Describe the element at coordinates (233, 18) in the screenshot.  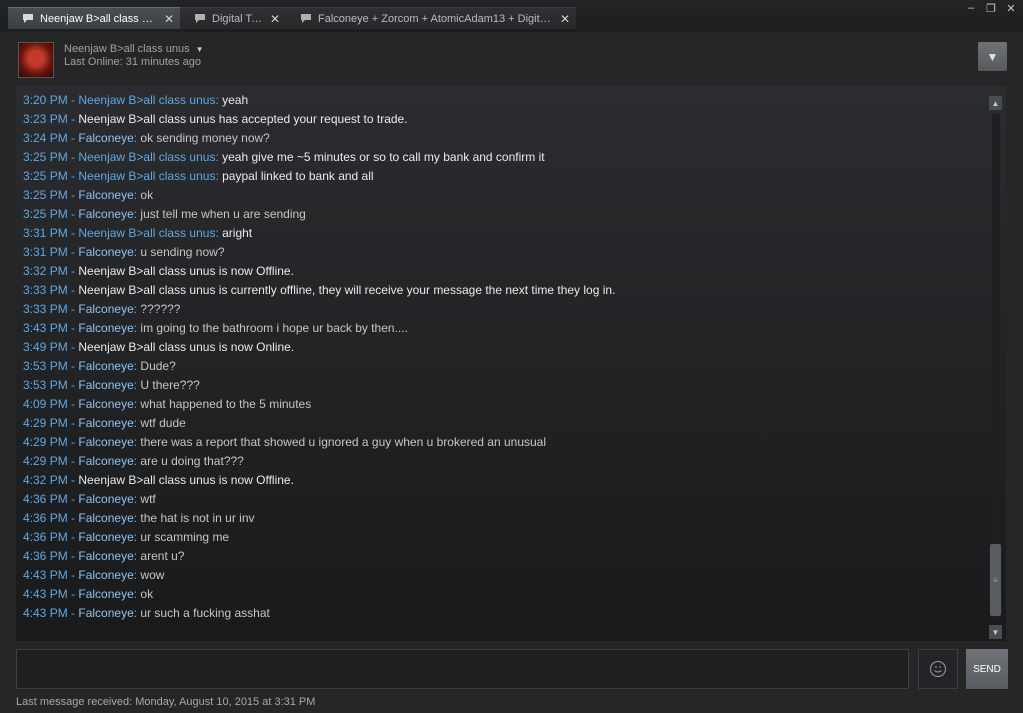
I see `tab-digital-taco: Digital Taco ✕` at that location.